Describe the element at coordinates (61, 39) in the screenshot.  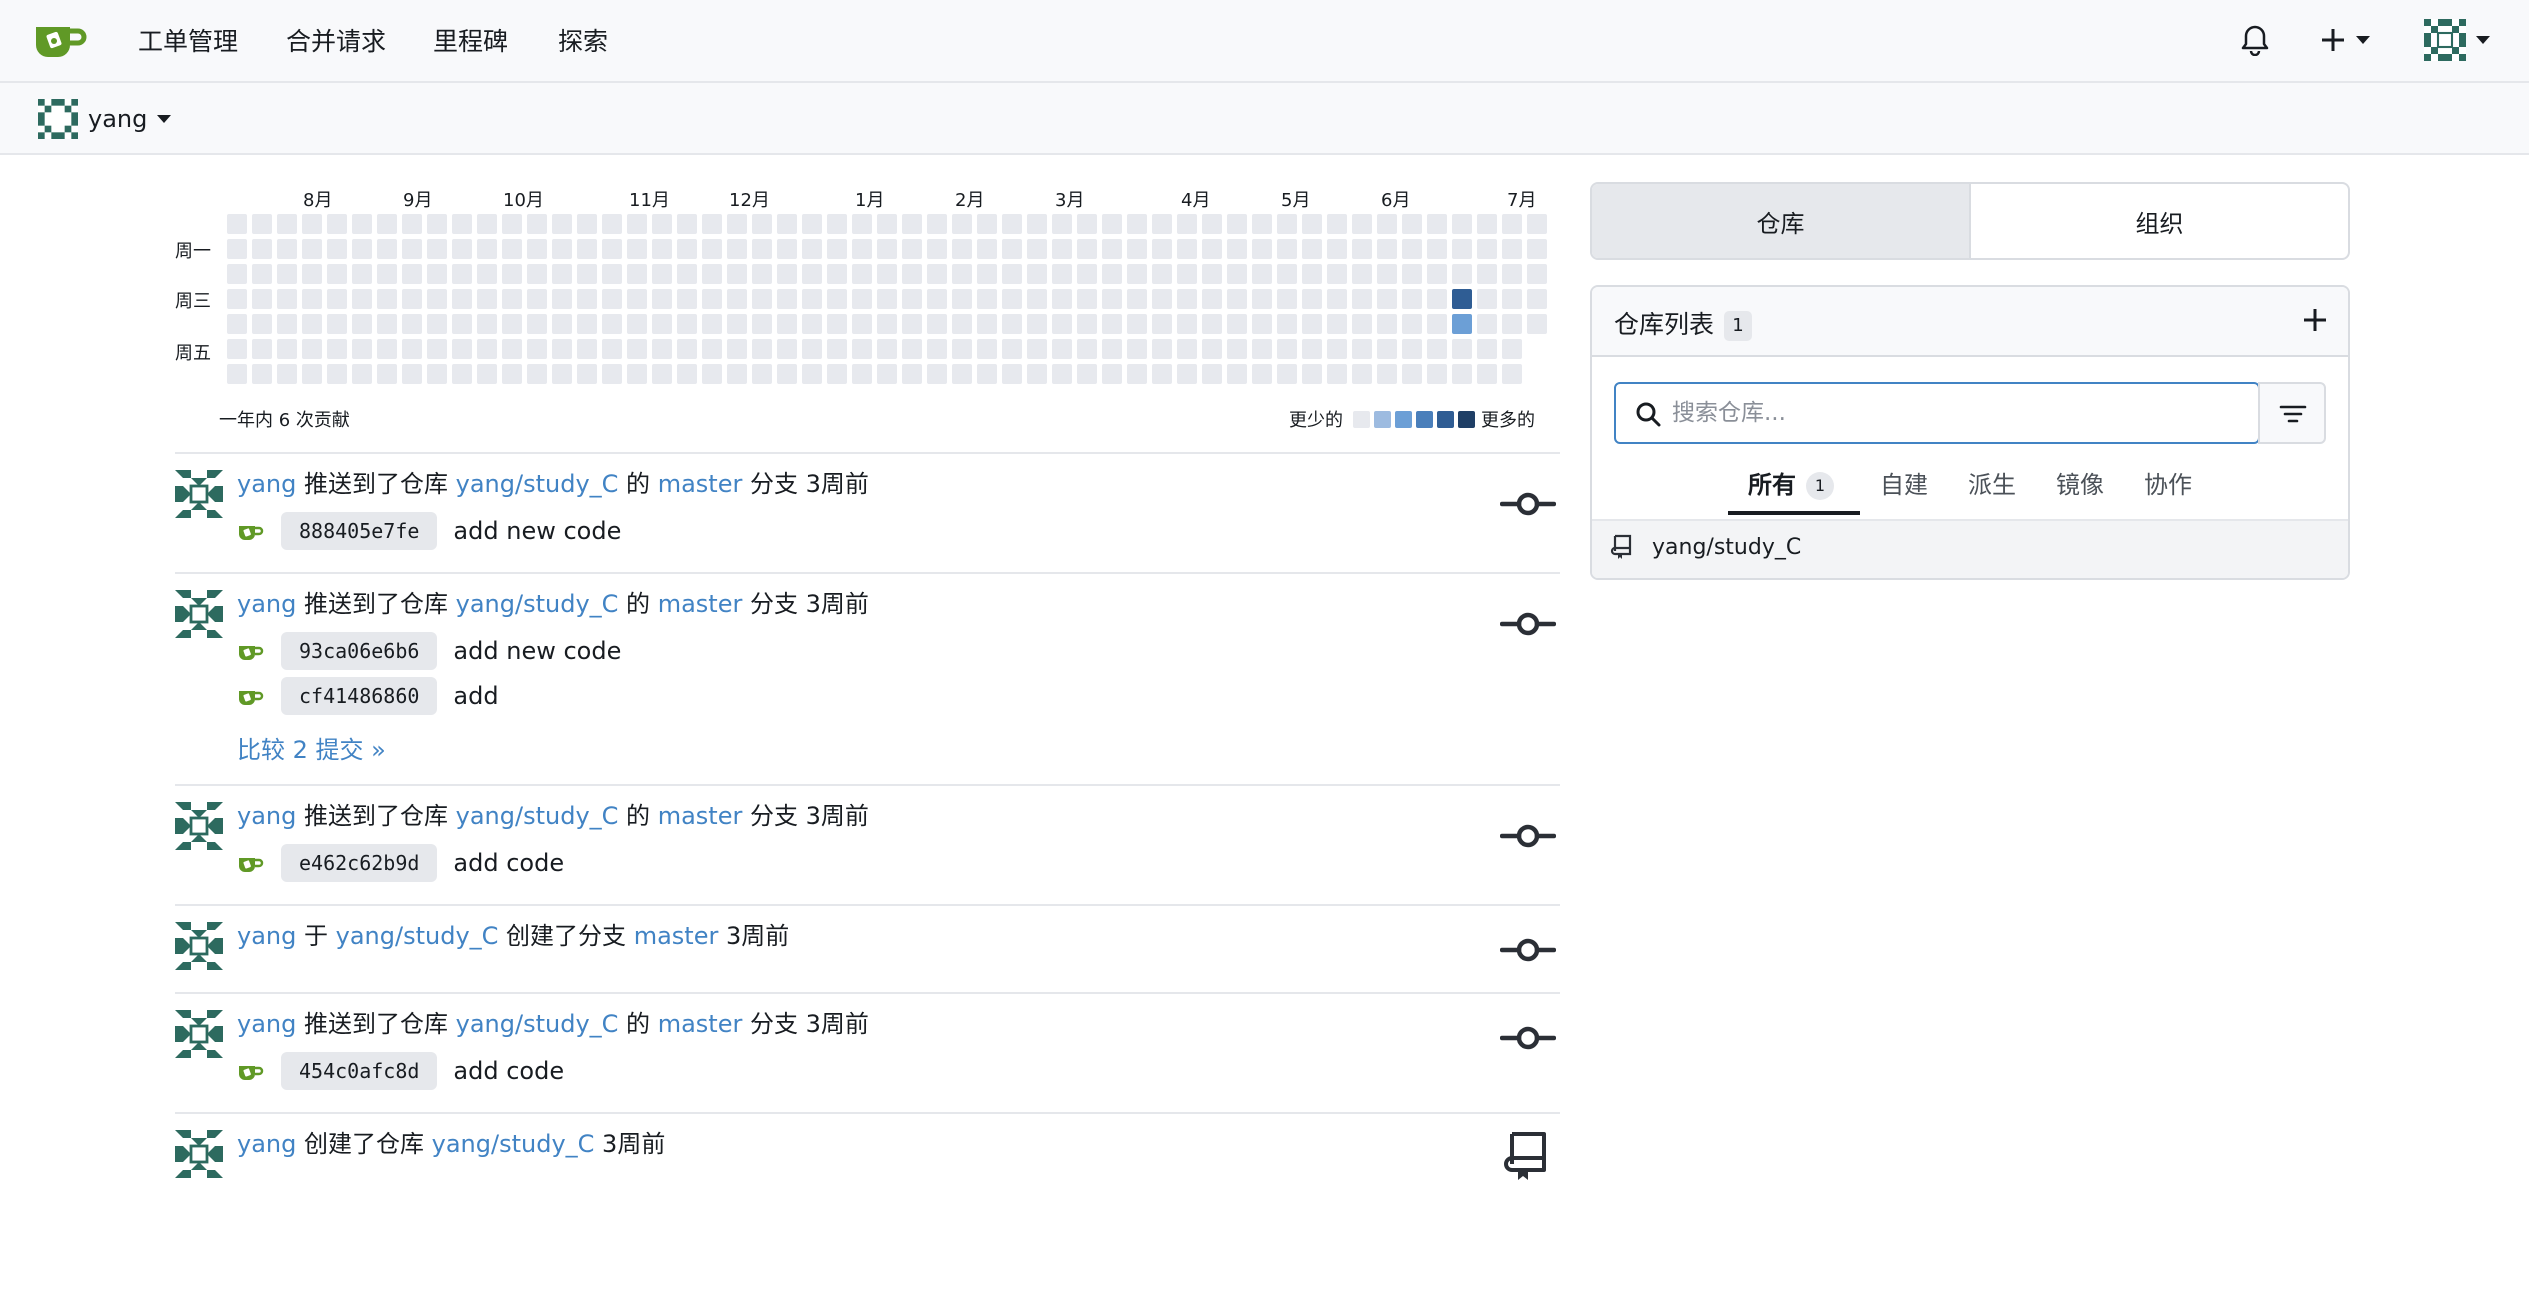
I see `gitea-logo-icon` at that location.